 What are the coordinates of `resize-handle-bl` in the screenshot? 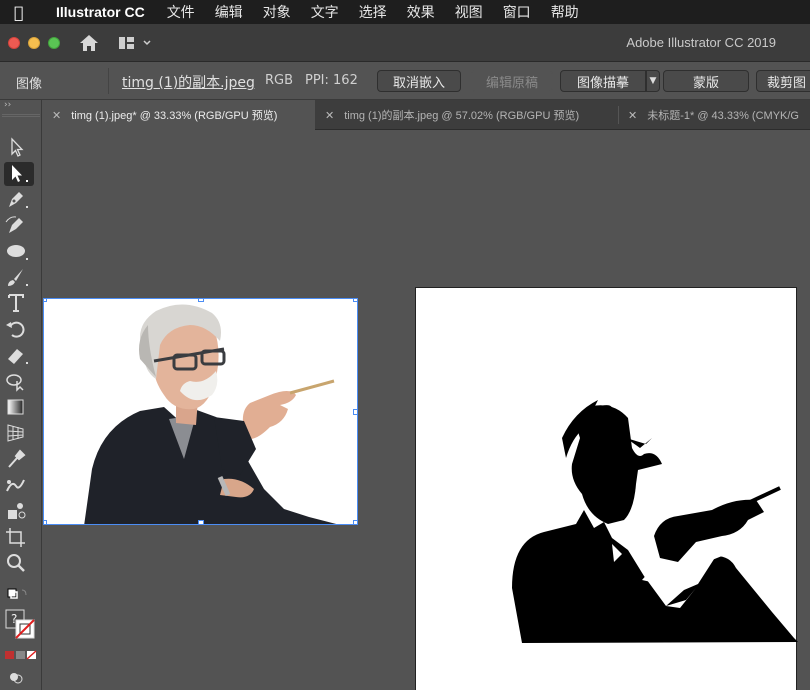 It's located at (45, 522).